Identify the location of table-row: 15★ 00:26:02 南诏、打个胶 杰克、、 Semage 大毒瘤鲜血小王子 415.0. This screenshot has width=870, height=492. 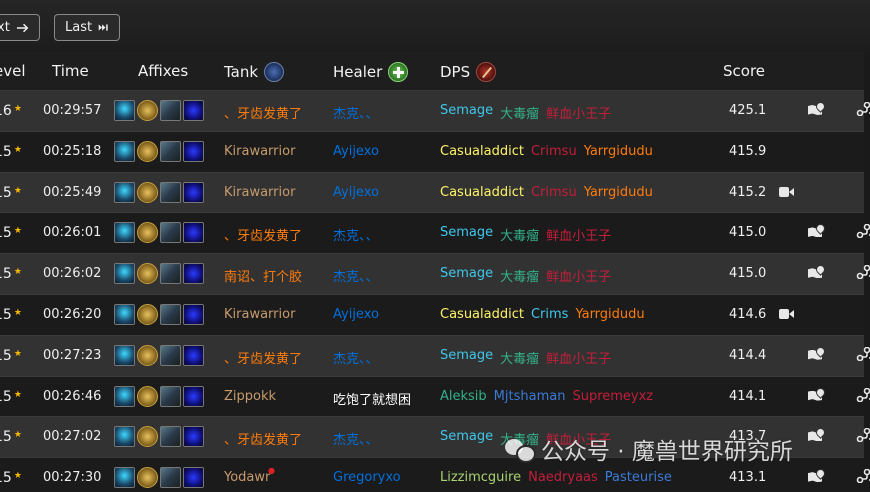
(435, 273).